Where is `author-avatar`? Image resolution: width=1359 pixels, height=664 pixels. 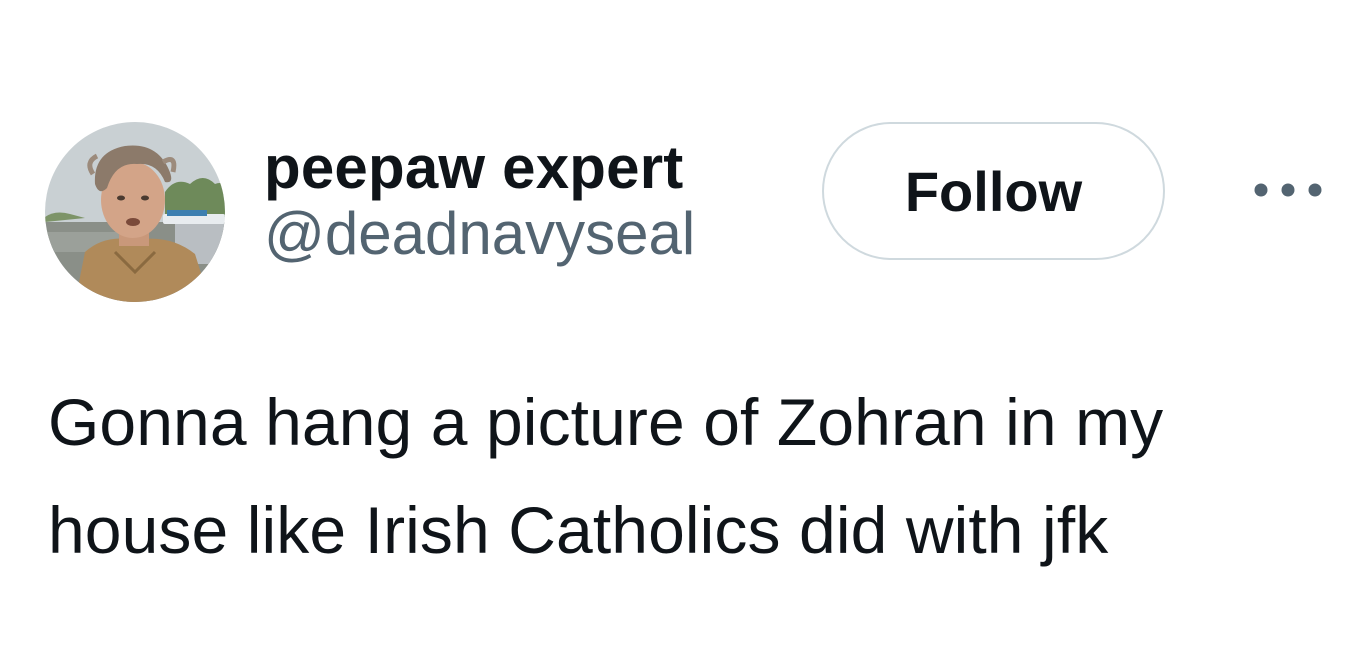
author-avatar is located at coordinates (135, 212).